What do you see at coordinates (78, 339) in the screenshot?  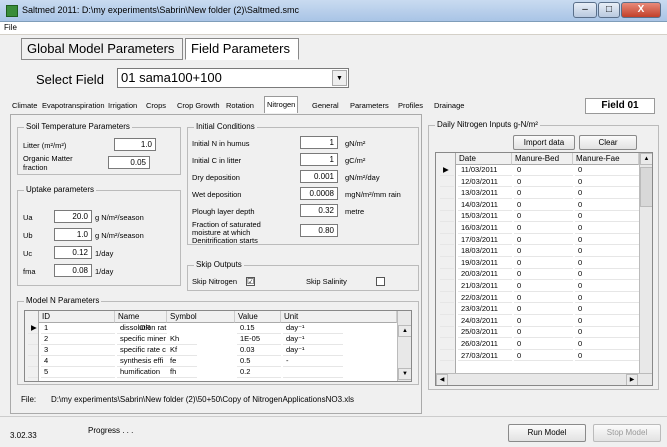 I see `cell-id: 2` at bounding box center [78, 339].